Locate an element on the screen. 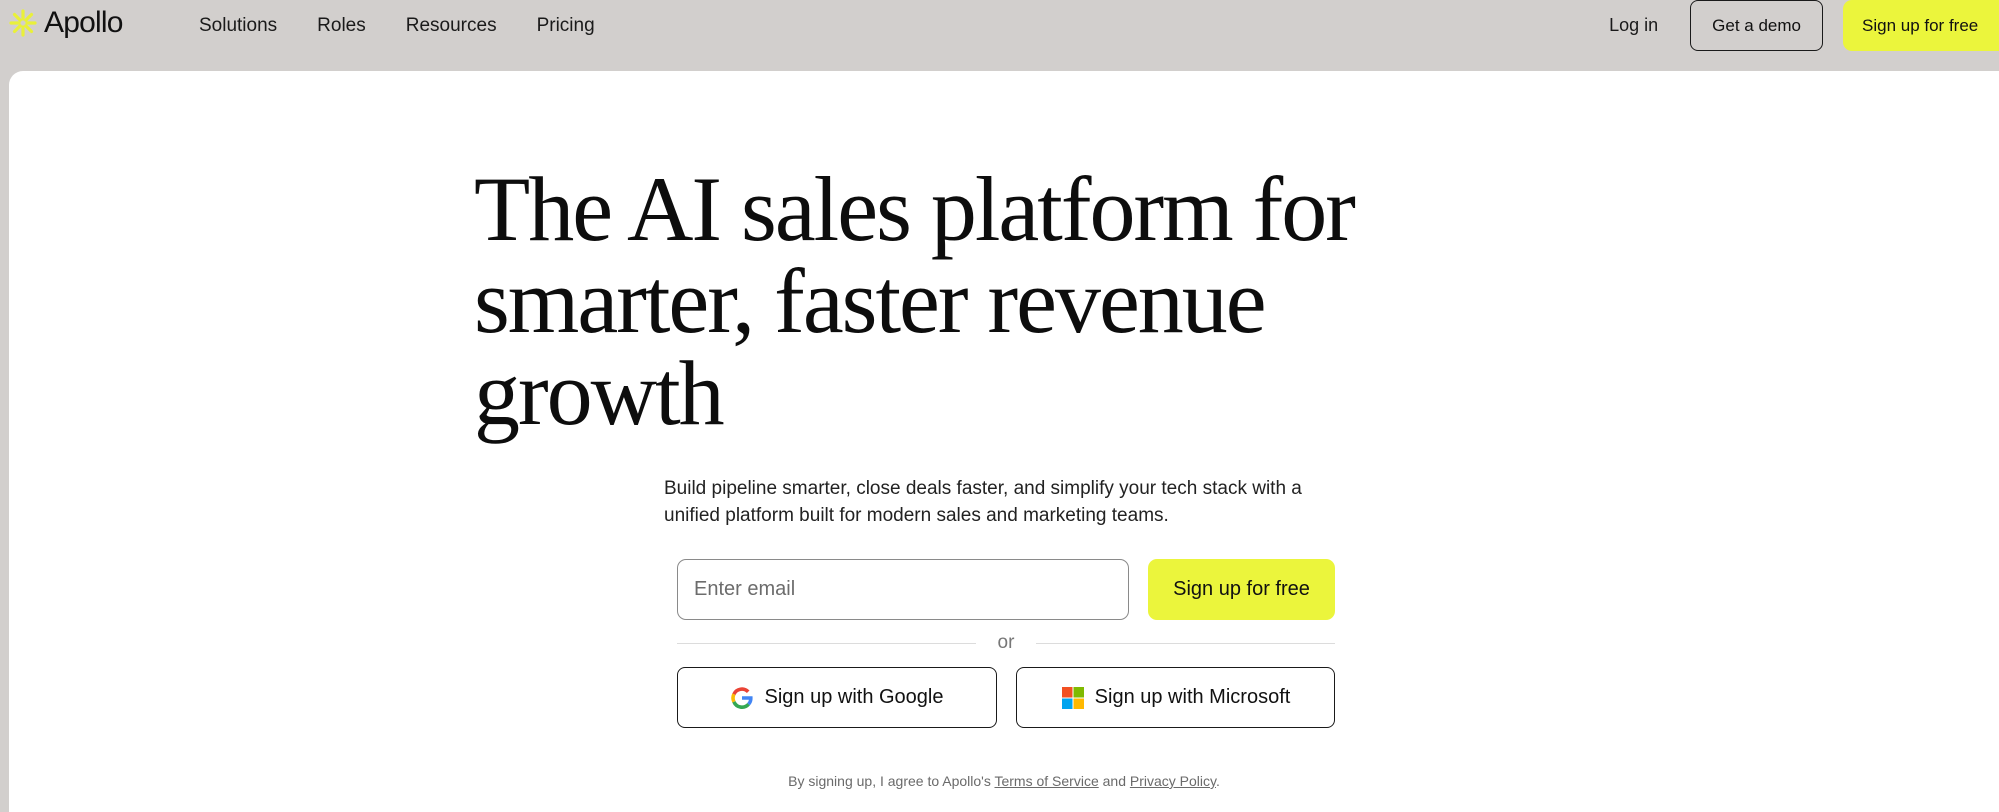  apollo-logo-link: Apollo is located at coordinates (65, 23).